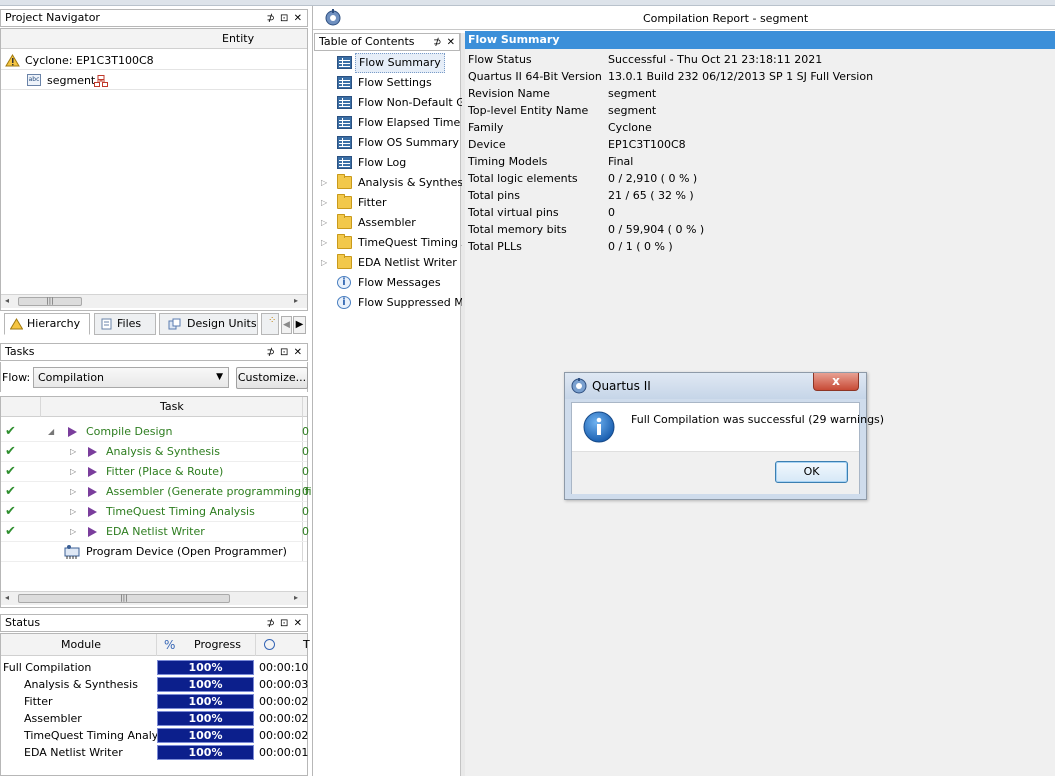  I want to click on entity-column-label: Entity, so click(238, 38).